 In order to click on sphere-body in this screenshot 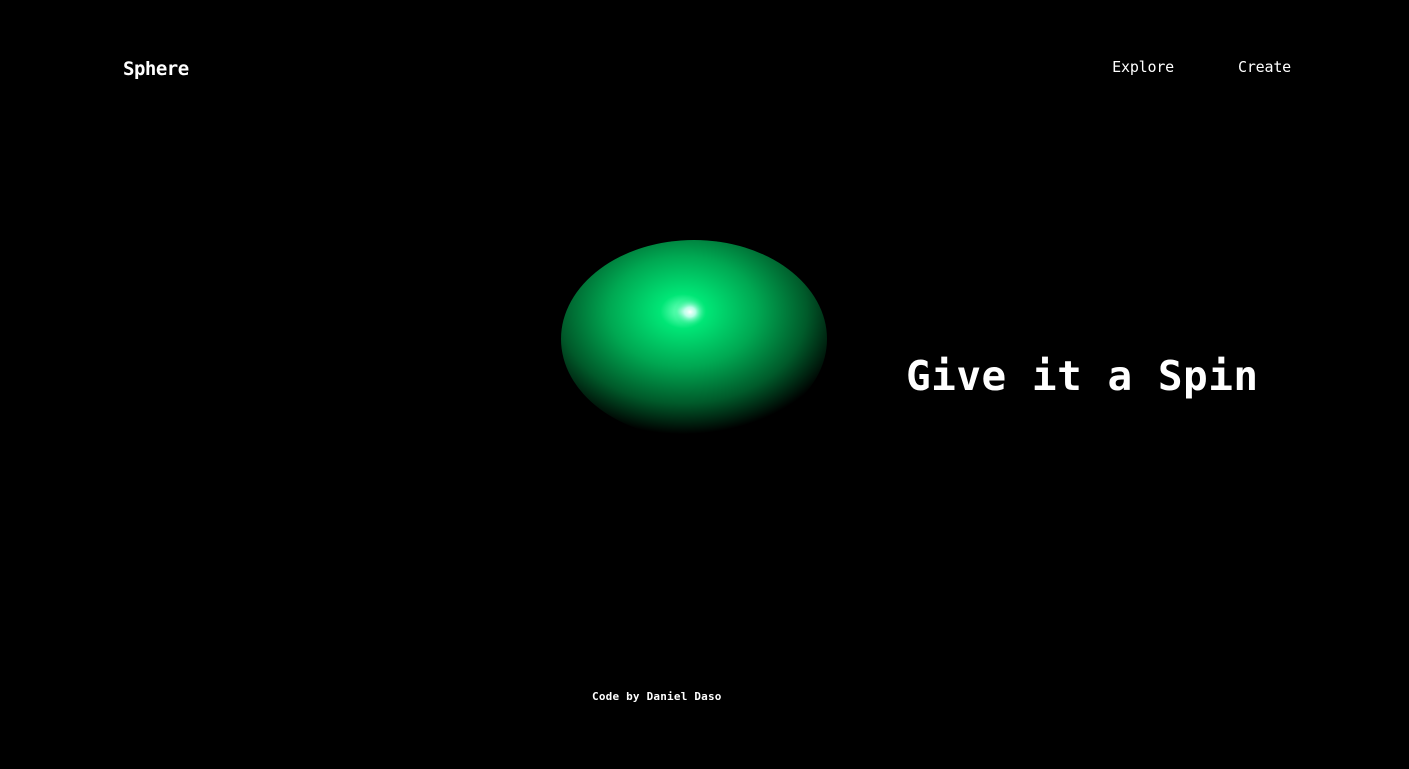, I will do `click(694, 339)`.